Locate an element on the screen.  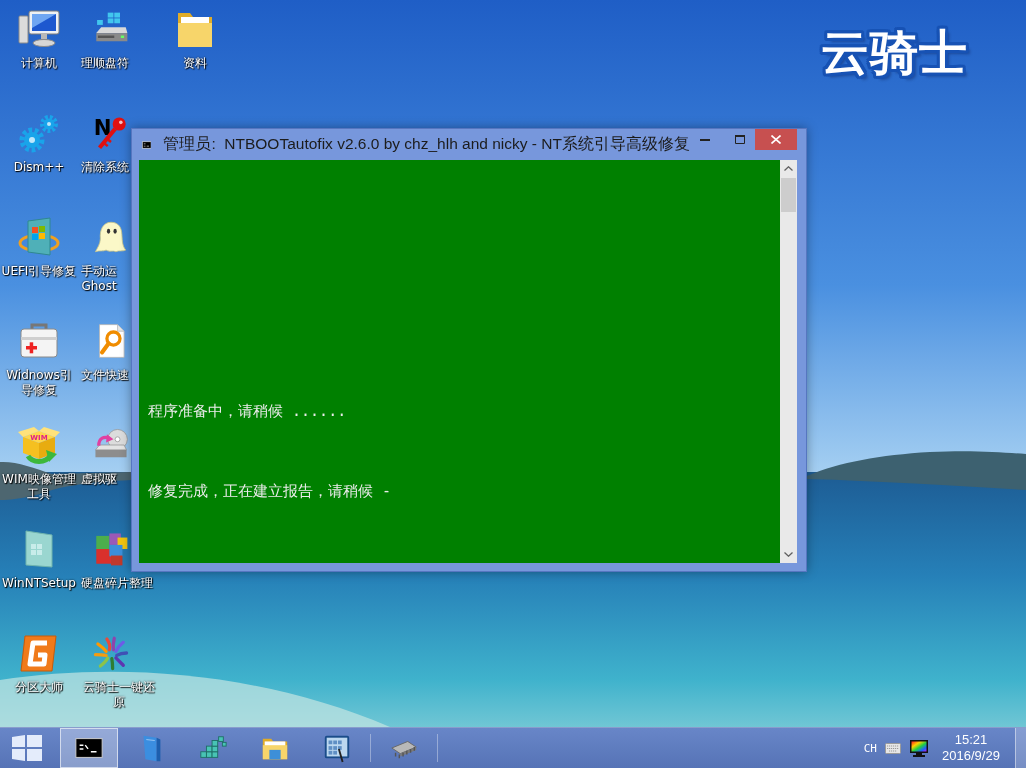
color-monitor-icon is located at coordinates (919, 748).